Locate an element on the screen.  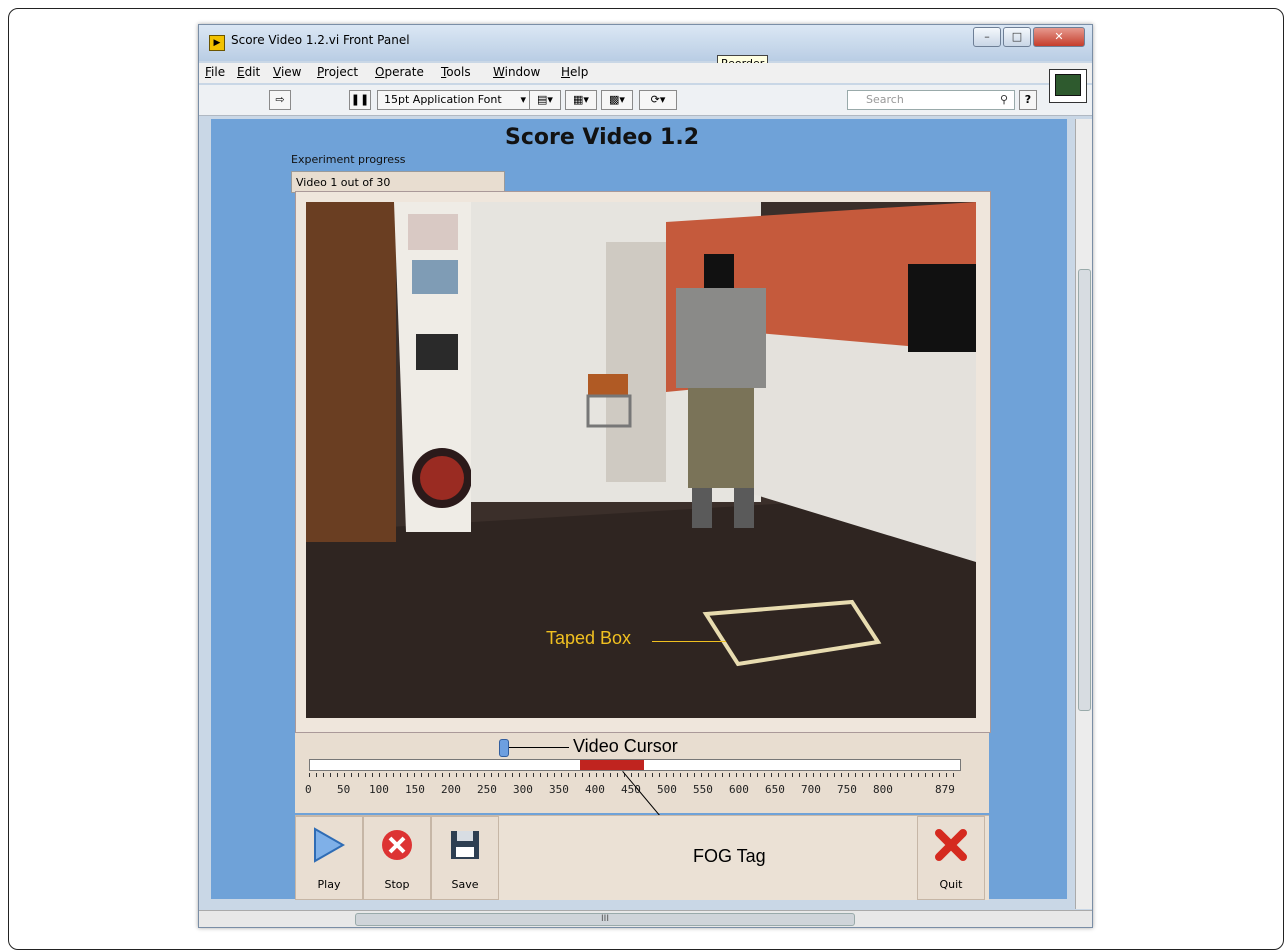
tick-label: 0 is located at coordinates (308, 789).